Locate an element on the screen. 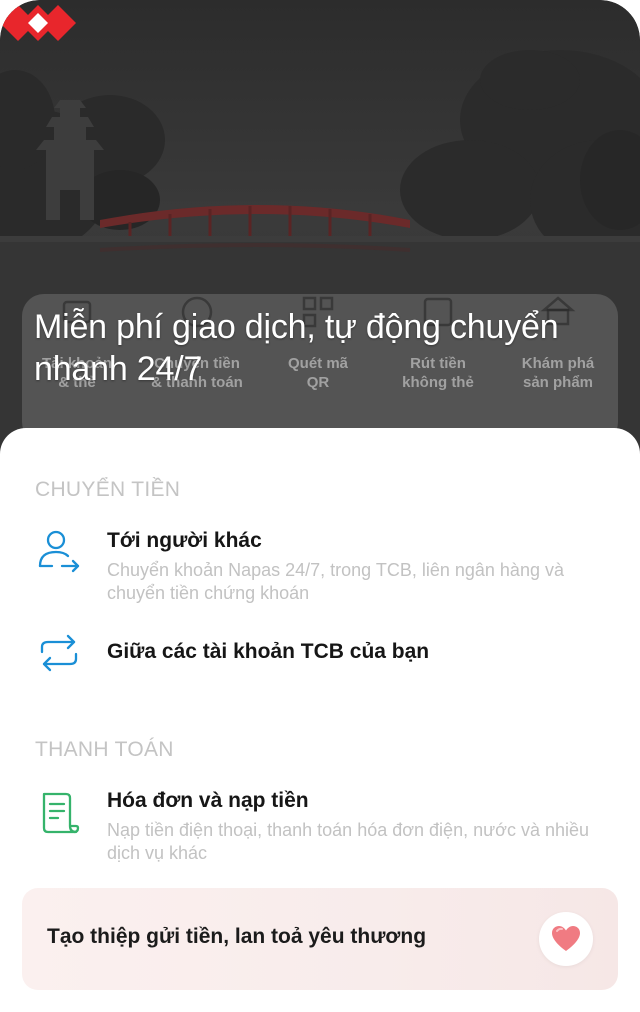  person-transfer-icon is located at coordinates (59, 551).